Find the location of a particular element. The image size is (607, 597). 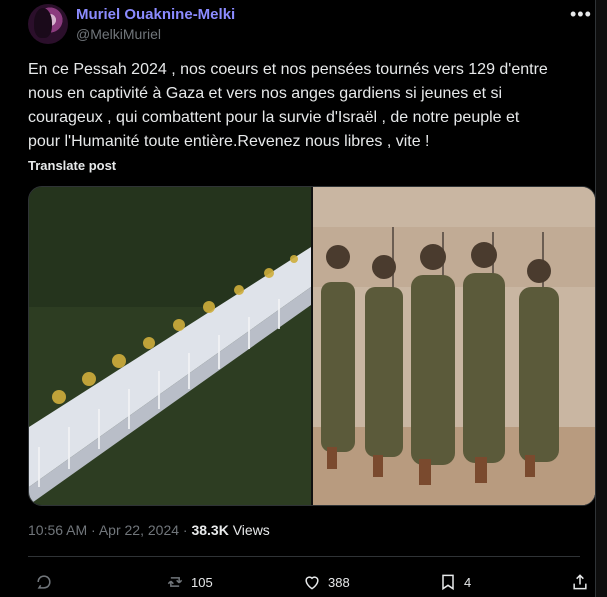

repost-button: 105 is located at coordinates (189, 582).